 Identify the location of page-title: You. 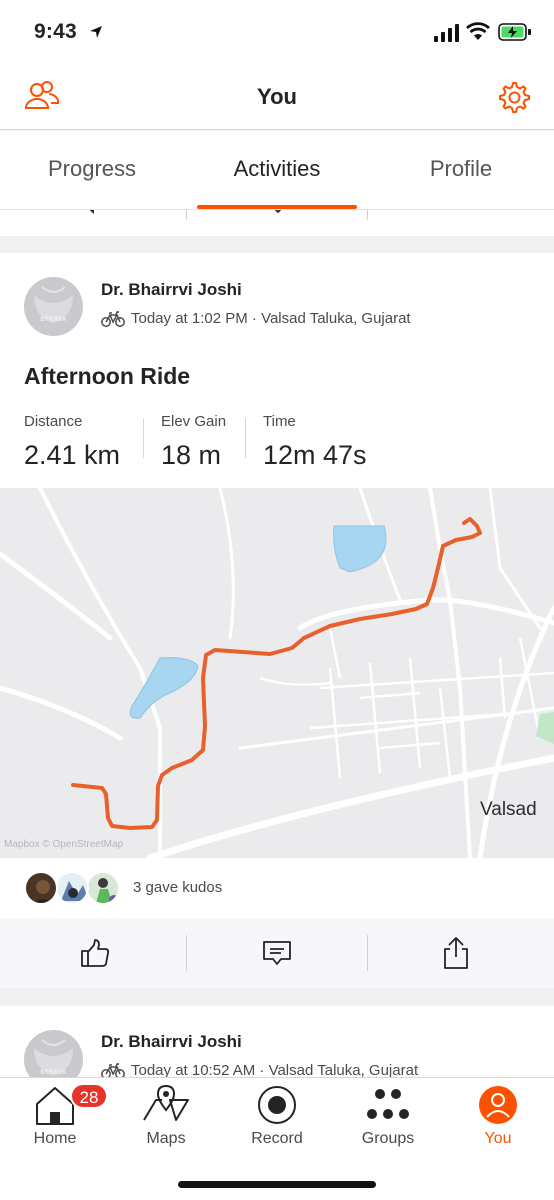
(277, 96).